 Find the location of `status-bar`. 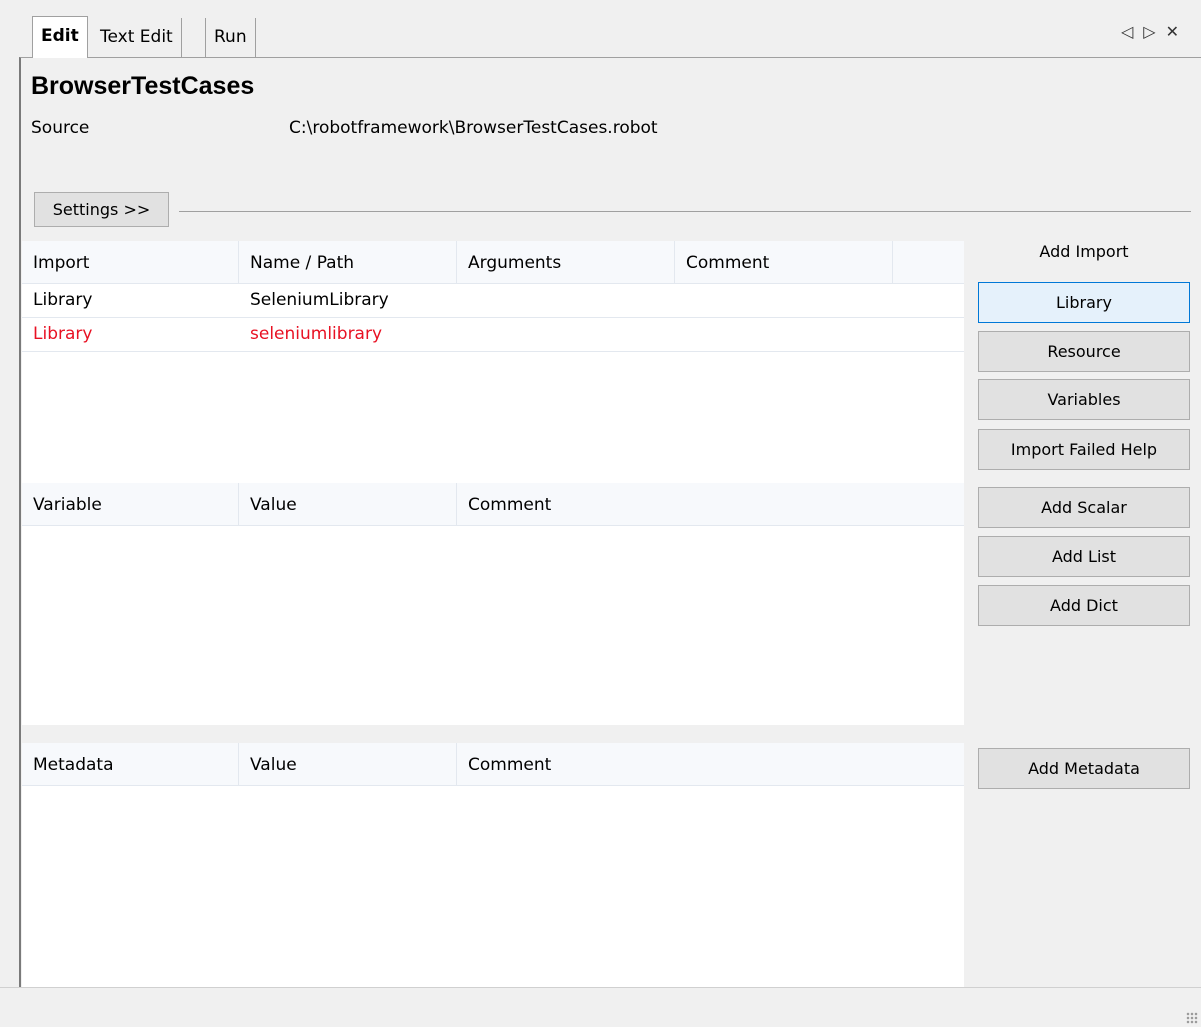

status-bar is located at coordinates (600, 1007).